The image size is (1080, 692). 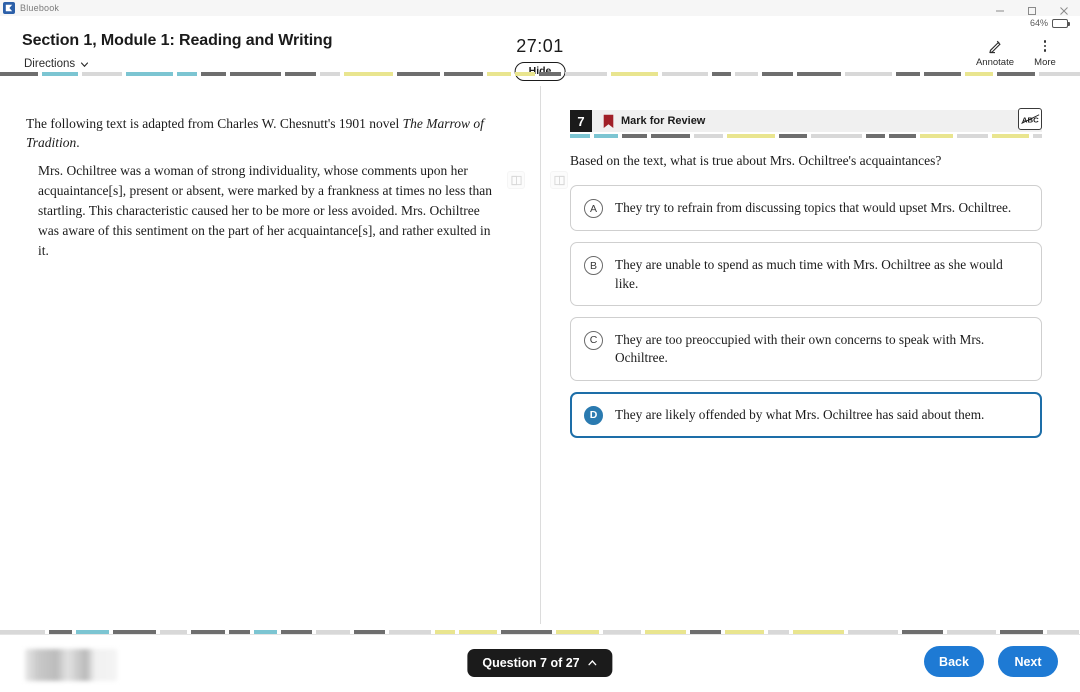 I want to click on mark-for-review-label: Mark for Review, so click(x=663, y=121).